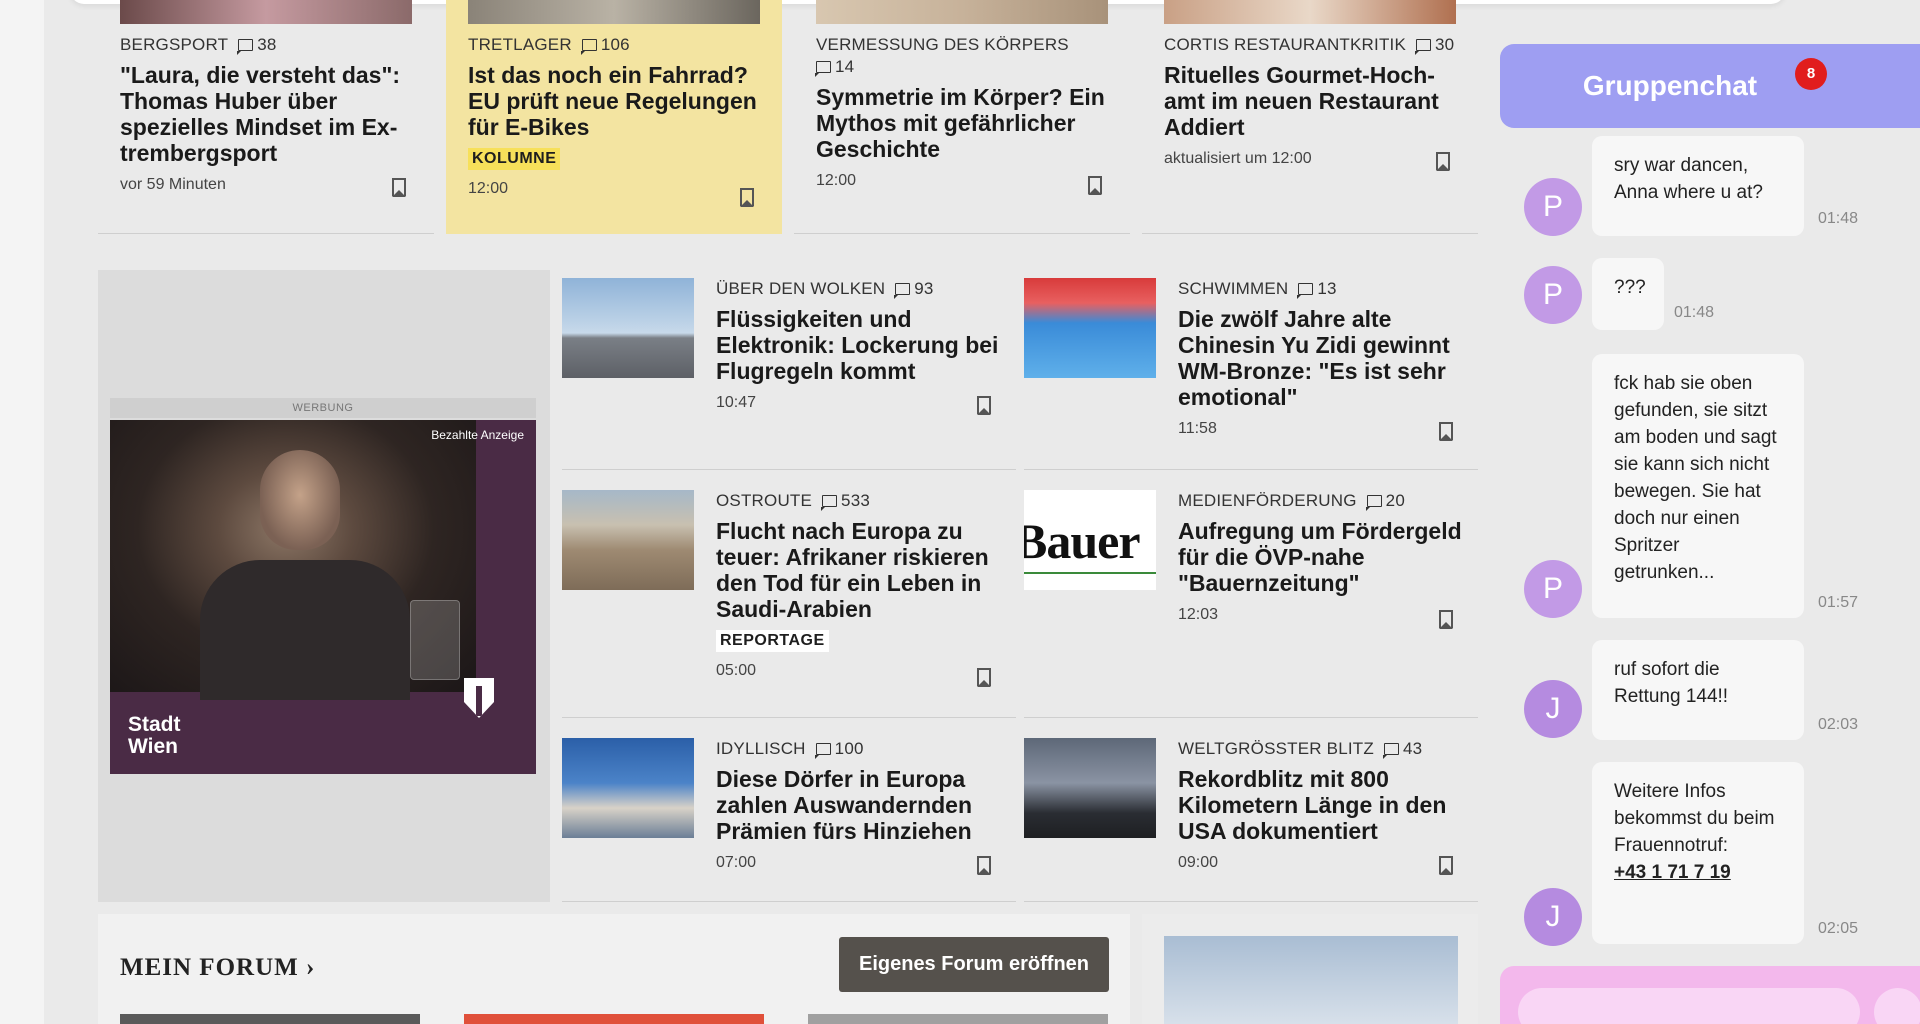 This screenshot has width=1920, height=1024. What do you see at coordinates (1445, 44) in the screenshot?
I see `comment-count: 30` at bounding box center [1445, 44].